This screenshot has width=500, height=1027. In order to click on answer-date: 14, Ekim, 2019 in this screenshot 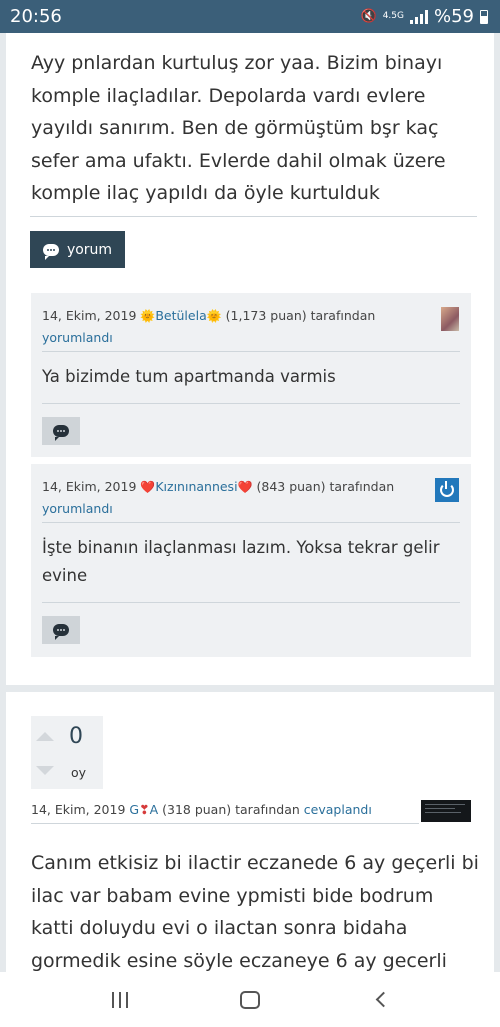, I will do `click(78, 809)`.